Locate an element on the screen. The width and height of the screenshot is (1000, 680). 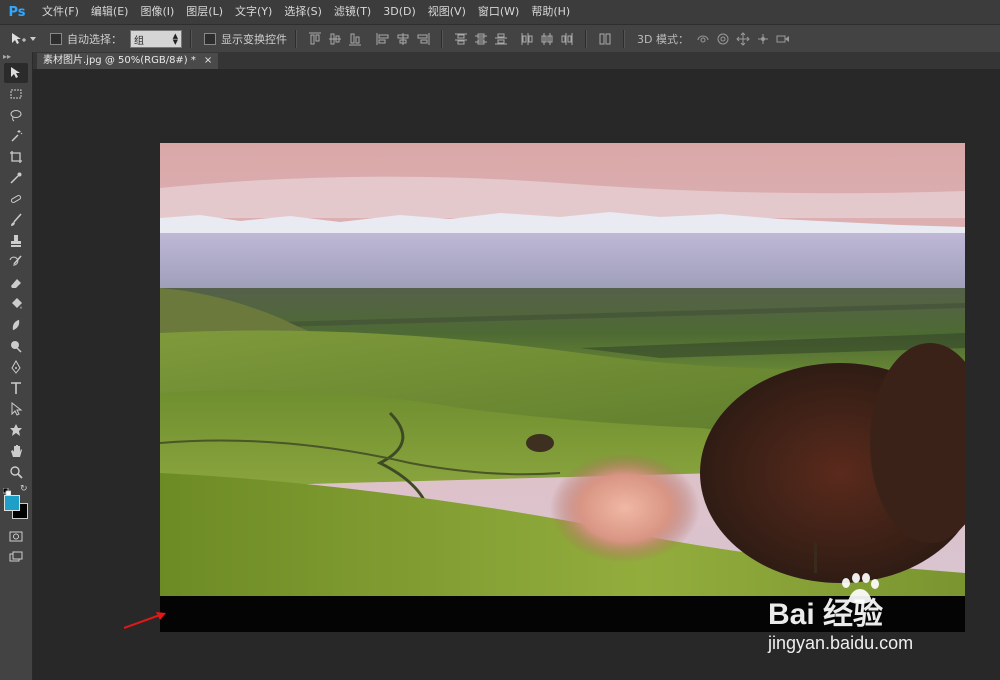
history-brush-icon is located at coordinates (15, 260).